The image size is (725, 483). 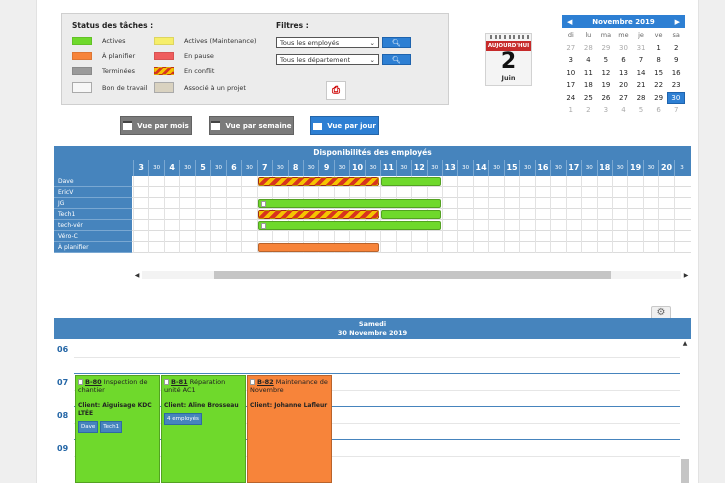 What do you see at coordinates (676, 85) in the screenshot?
I see `calendar-day: 23` at bounding box center [676, 85].